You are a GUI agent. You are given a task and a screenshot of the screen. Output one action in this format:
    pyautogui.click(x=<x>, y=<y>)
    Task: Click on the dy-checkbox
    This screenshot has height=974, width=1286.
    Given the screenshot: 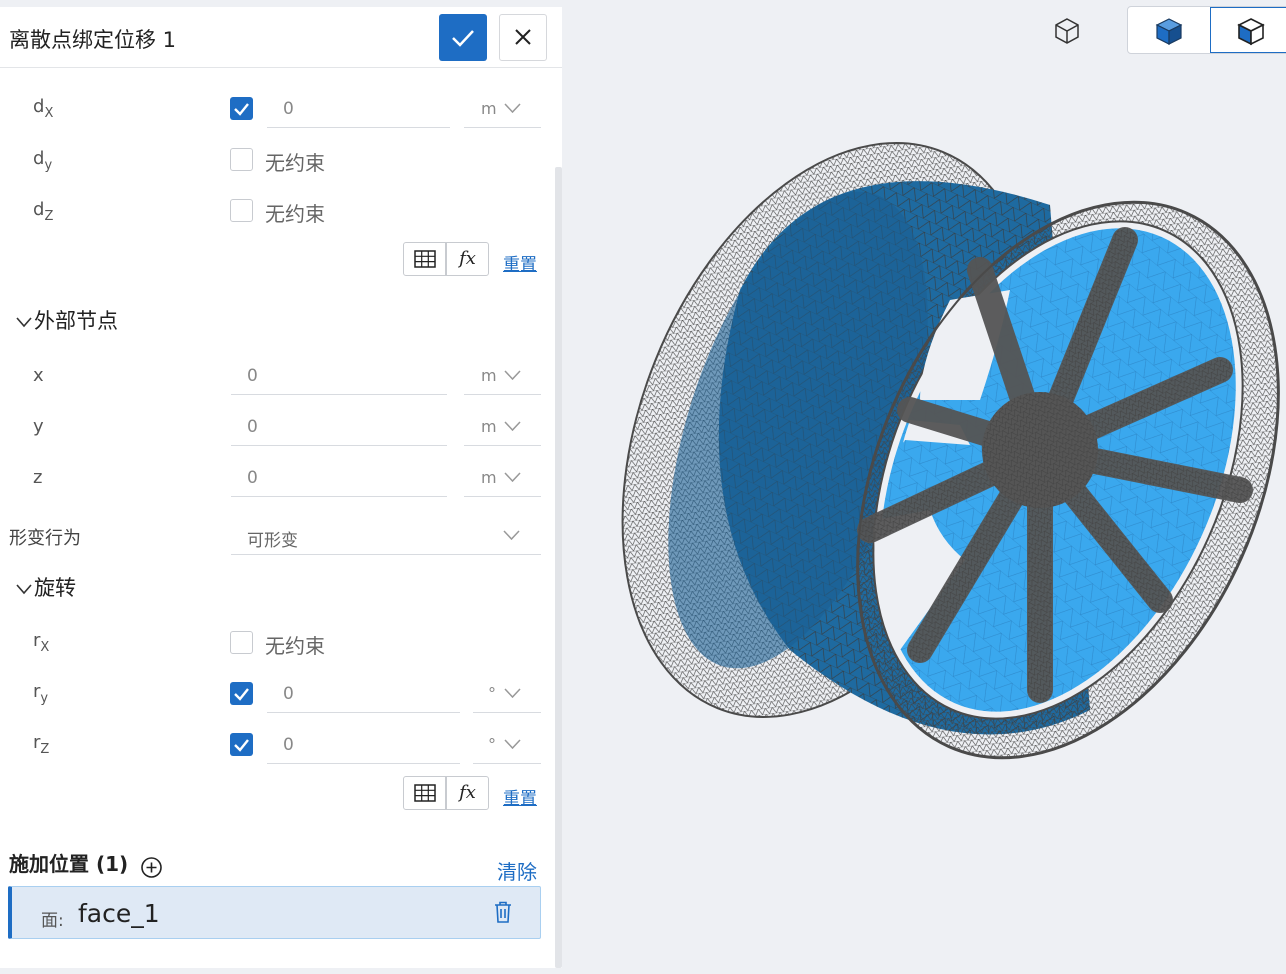 What is the action you would take?
    pyautogui.click(x=241, y=159)
    